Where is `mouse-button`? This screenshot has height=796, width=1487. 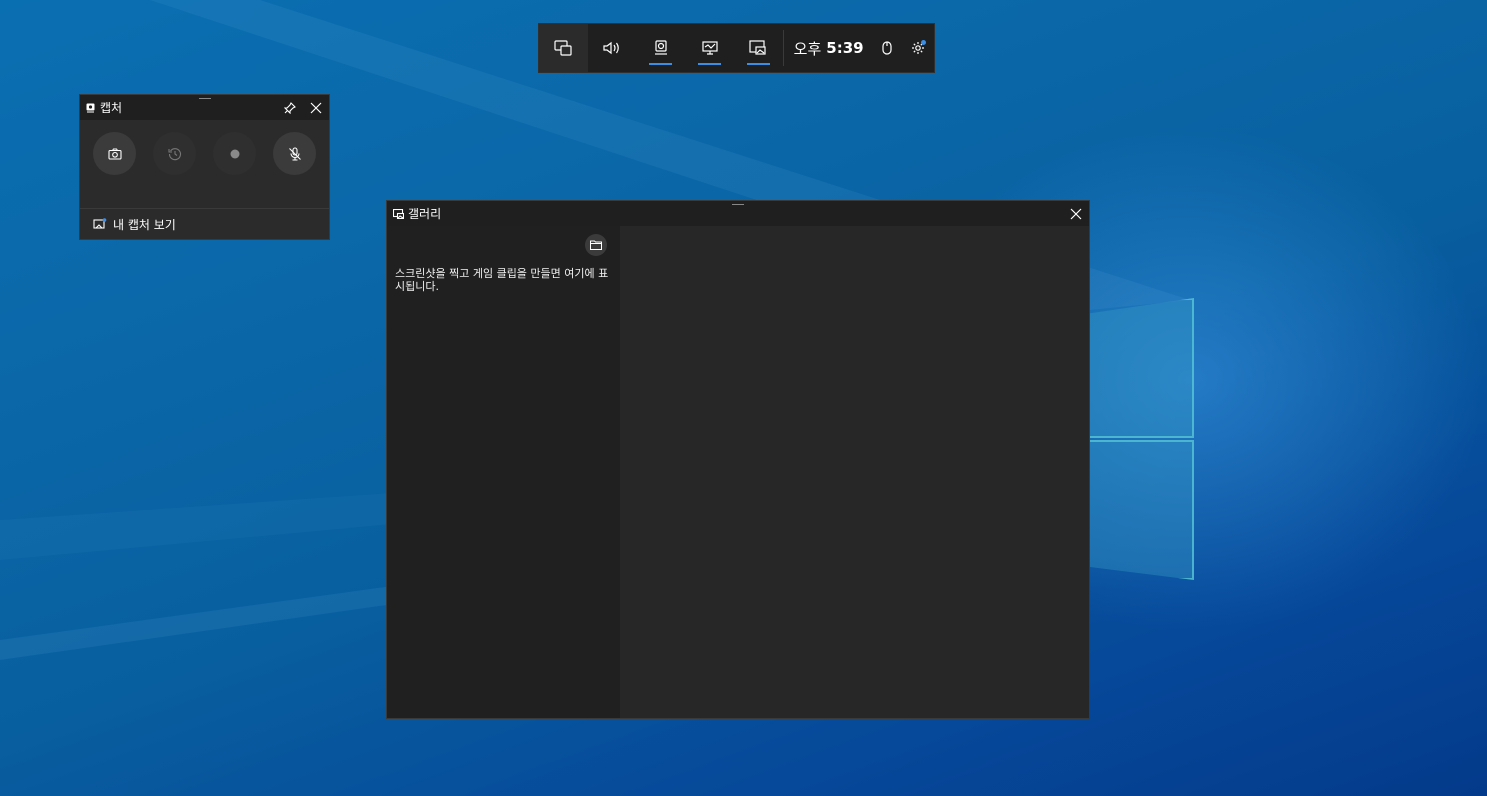 mouse-button is located at coordinates (887, 48).